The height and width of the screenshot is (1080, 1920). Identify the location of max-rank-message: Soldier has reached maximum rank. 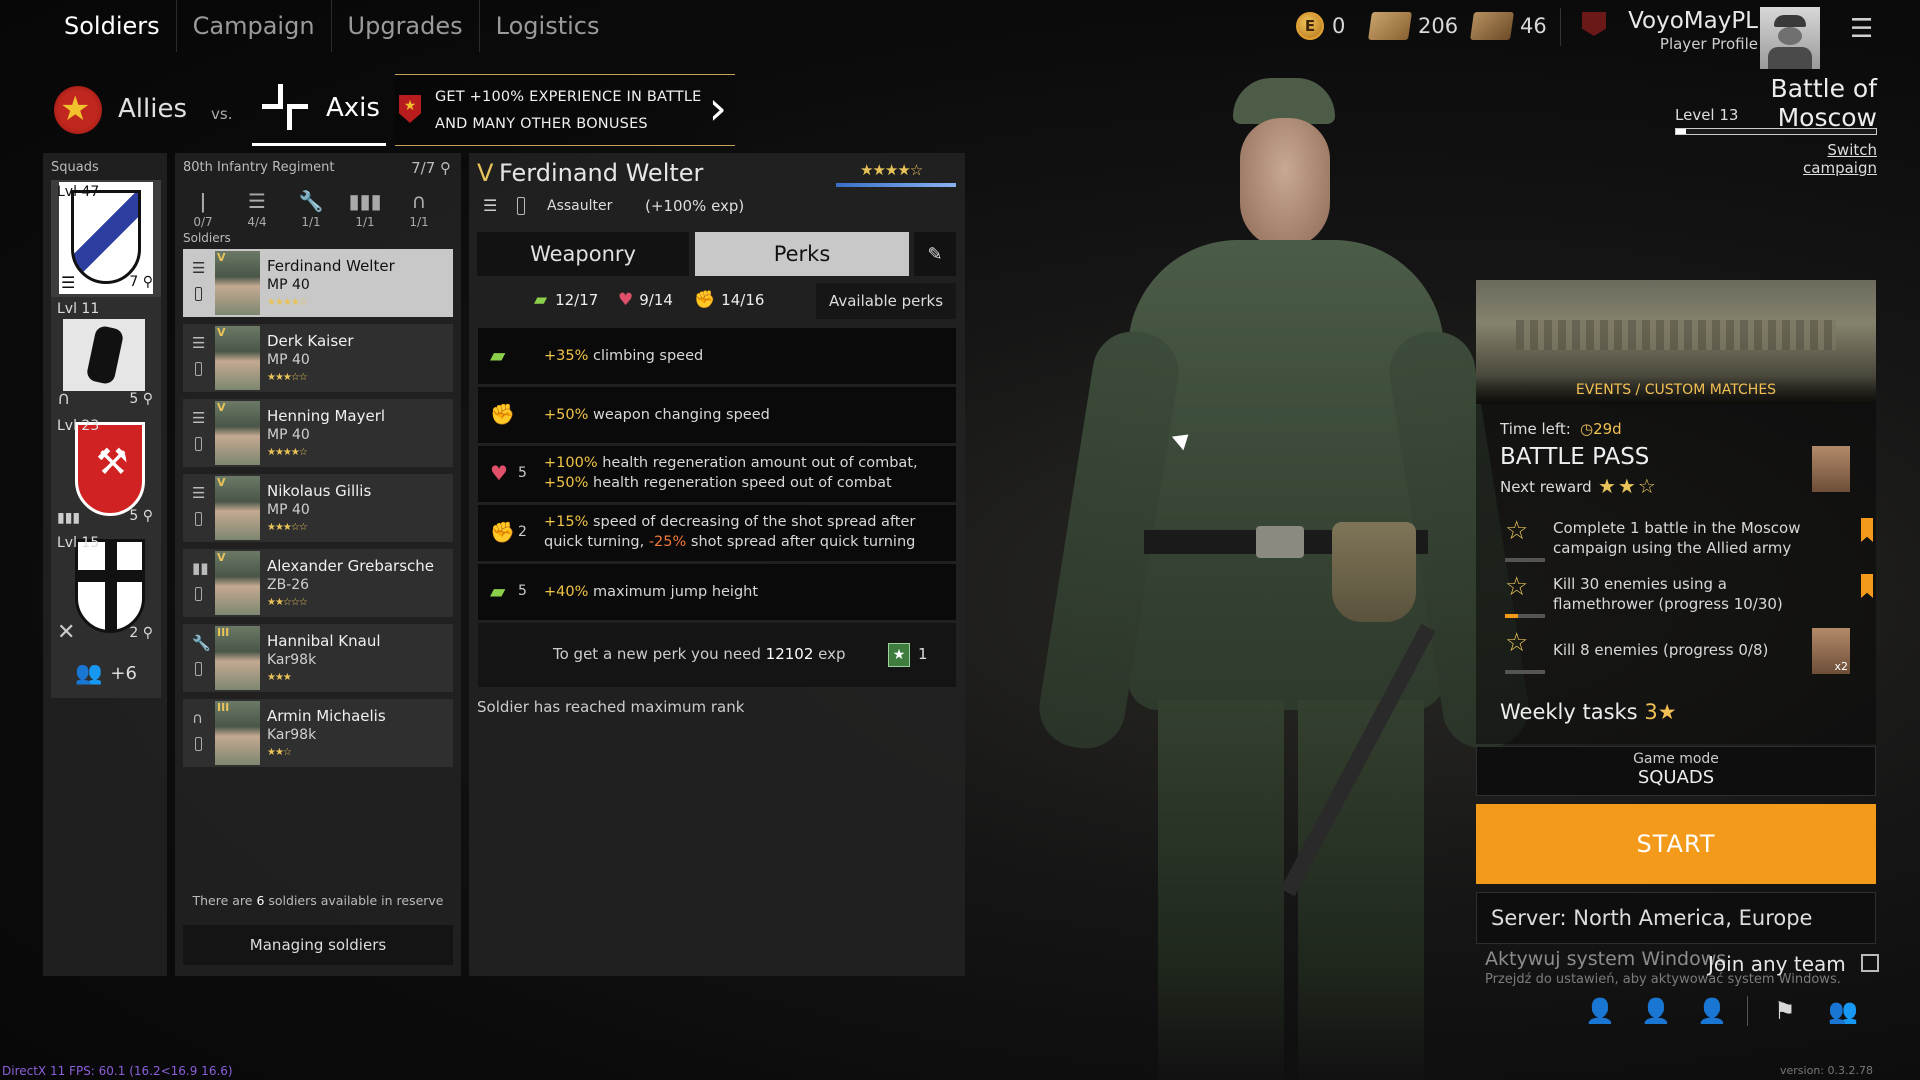
(611, 707).